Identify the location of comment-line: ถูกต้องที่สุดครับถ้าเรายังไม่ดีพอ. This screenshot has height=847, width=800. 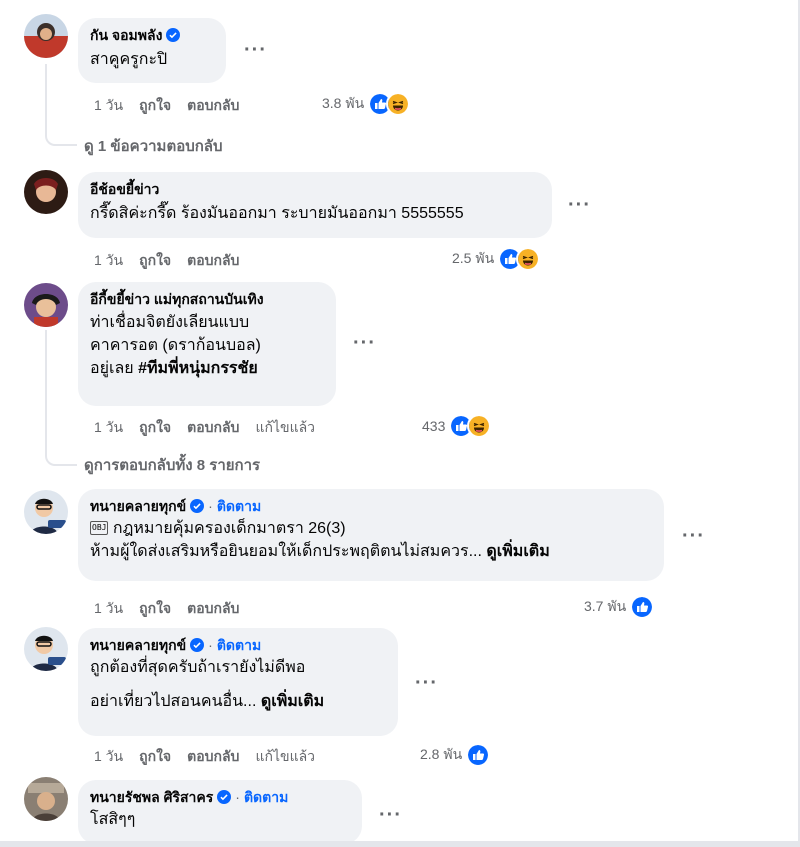
(198, 667).